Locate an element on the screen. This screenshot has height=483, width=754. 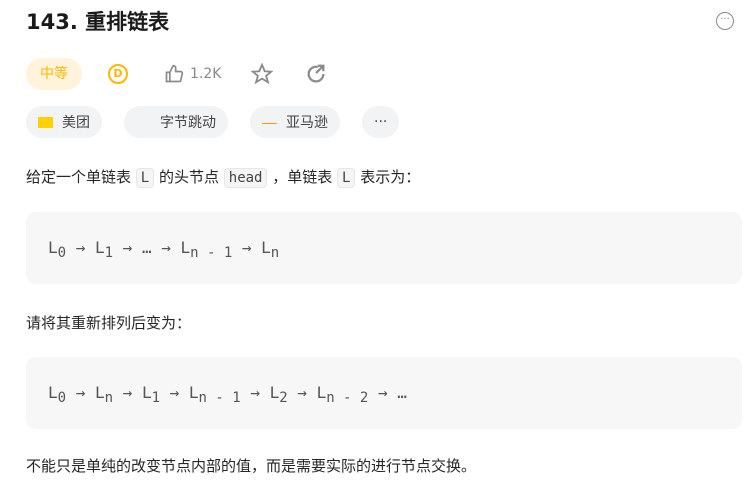
more-options-icon: ··· is located at coordinates (725, 21).